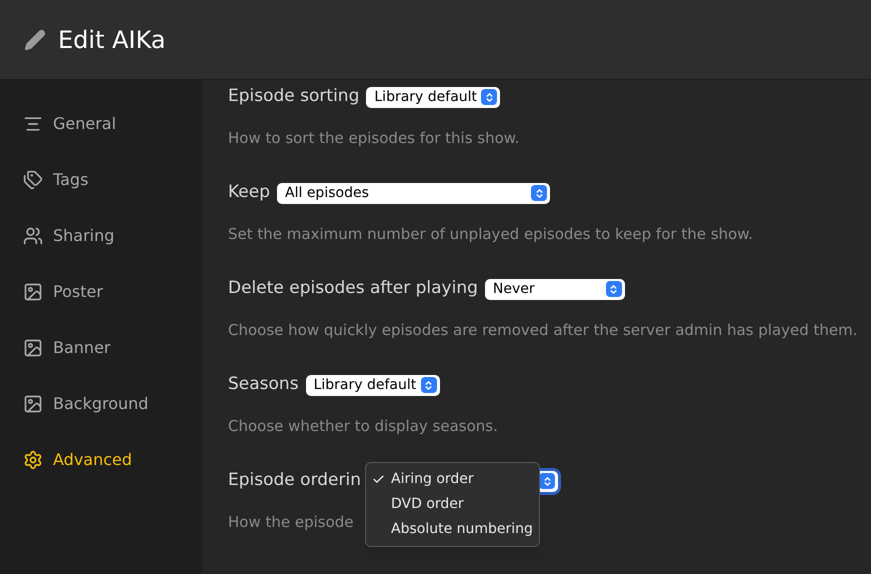 This screenshot has width=871, height=574. Describe the element at coordinates (101, 236) in the screenshot. I see `sidebar-item: Sharing` at that location.